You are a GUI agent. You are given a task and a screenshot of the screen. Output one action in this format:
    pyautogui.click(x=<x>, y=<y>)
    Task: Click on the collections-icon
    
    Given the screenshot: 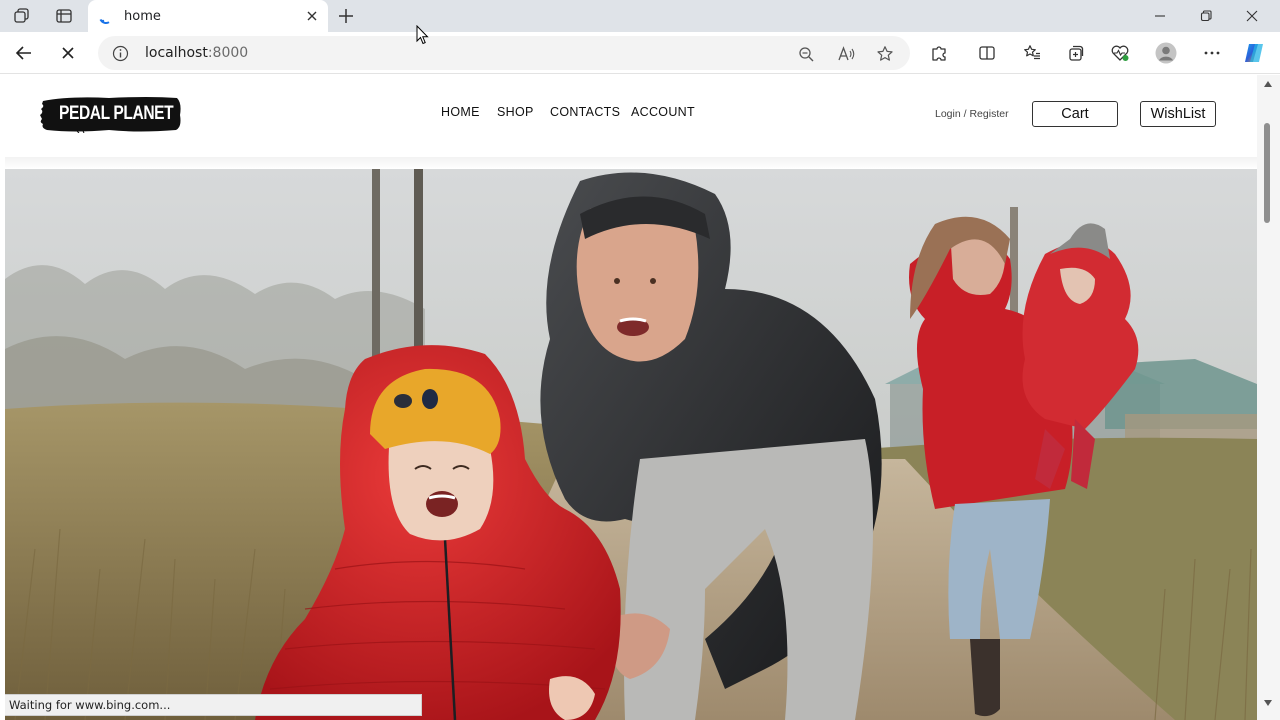 What is the action you would take?
    pyautogui.click(x=1076, y=53)
    